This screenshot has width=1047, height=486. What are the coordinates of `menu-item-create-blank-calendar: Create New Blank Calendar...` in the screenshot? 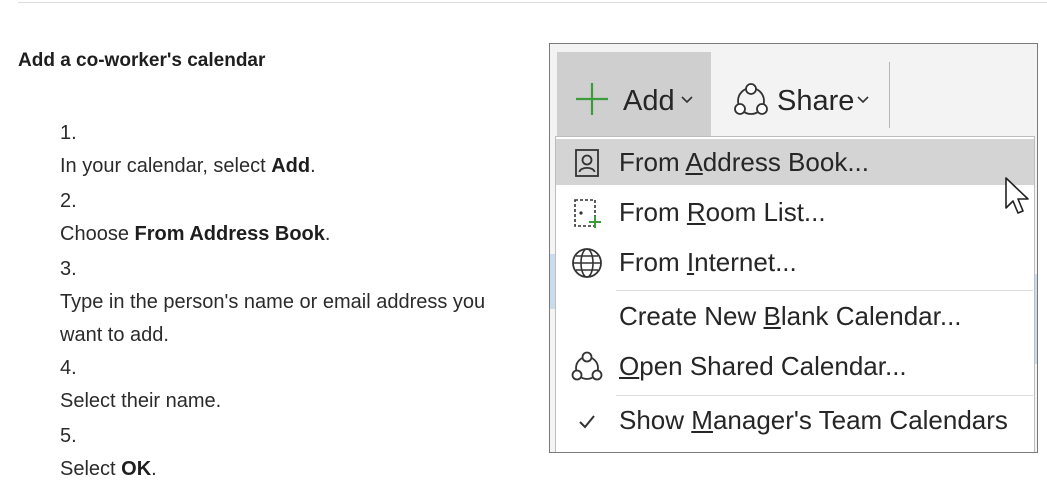 It's located at (795, 316).